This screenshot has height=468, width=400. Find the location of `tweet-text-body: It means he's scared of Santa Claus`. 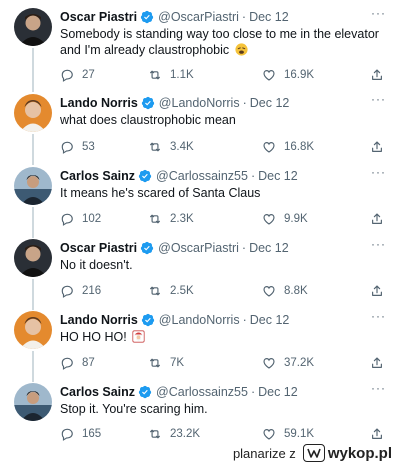

tweet-text-body: It means he's scared of Santa Claus is located at coordinates (160, 193).